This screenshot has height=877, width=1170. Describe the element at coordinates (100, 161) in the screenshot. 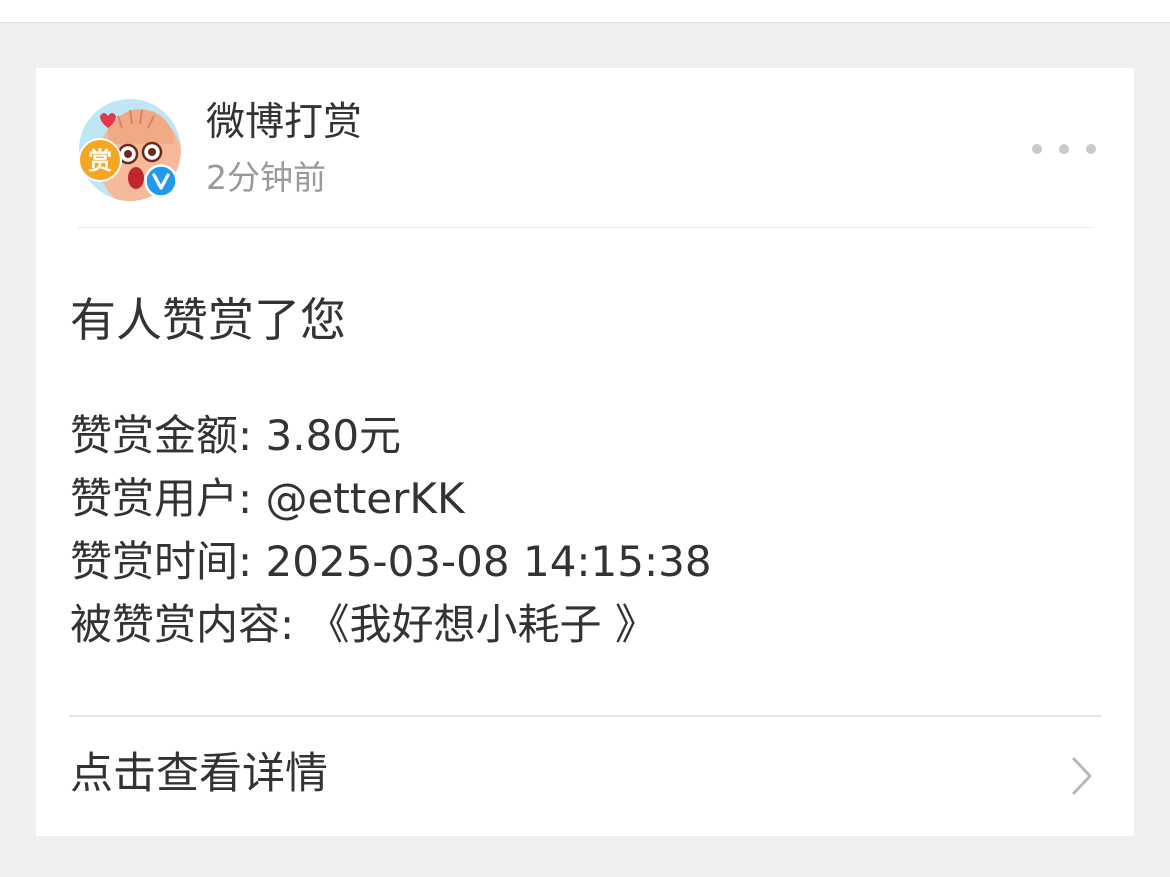

I see `avatar-badge-text: 赏` at that location.